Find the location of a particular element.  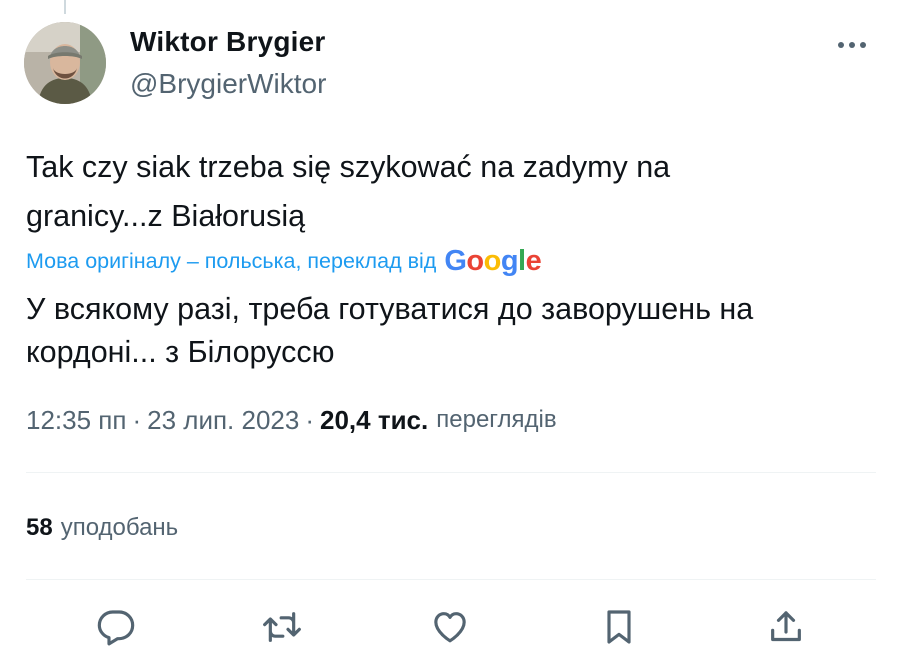

retweet-icon is located at coordinates (282, 627).